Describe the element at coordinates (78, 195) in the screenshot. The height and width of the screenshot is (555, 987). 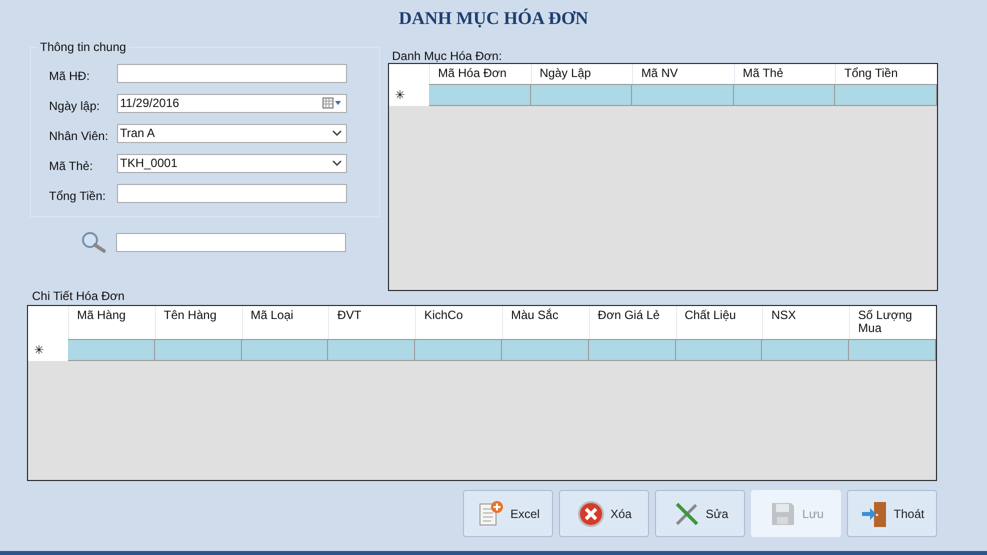
I see `field-label: Tổng Tiền:` at that location.